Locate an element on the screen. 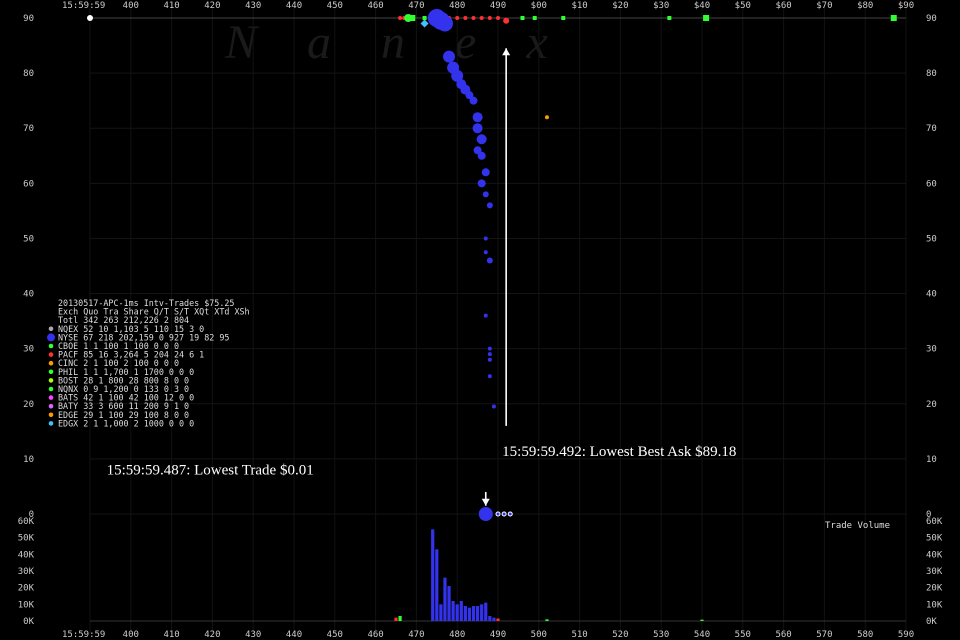 The image size is (960, 640). volume-tick-label-right: 60K is located at coordinates (934, 522).